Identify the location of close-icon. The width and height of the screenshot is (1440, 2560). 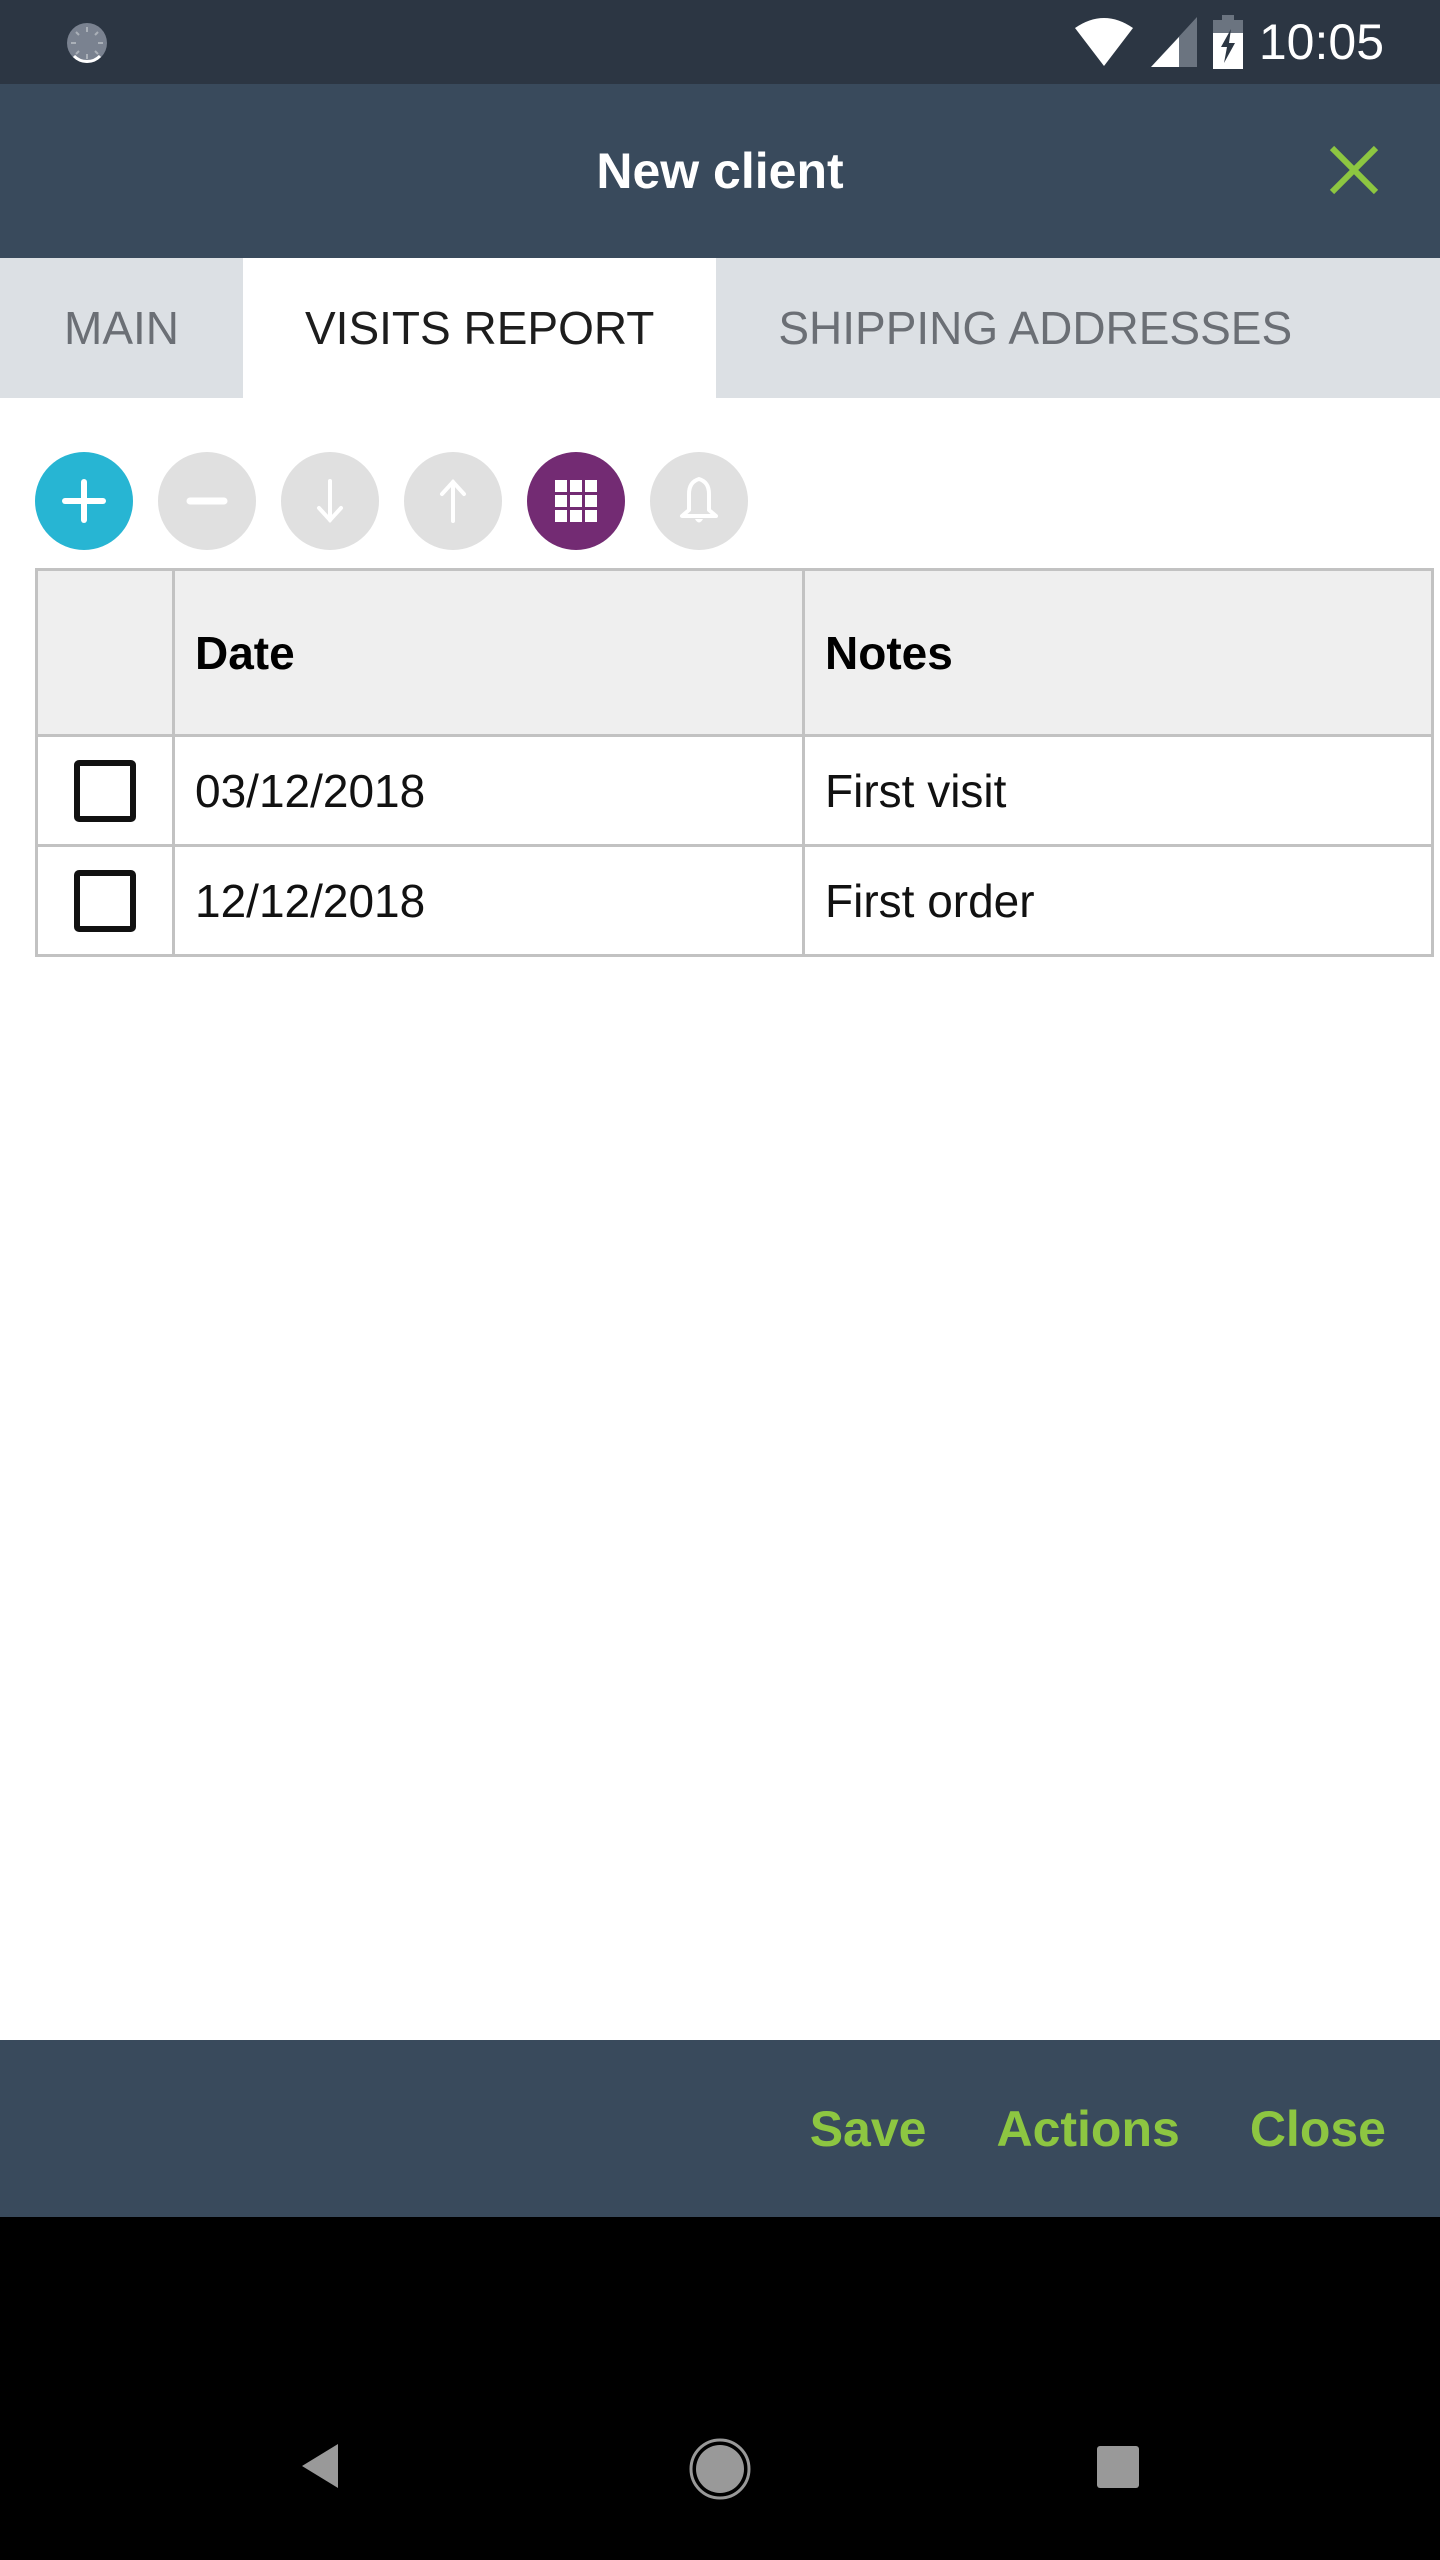
(1354, 170).